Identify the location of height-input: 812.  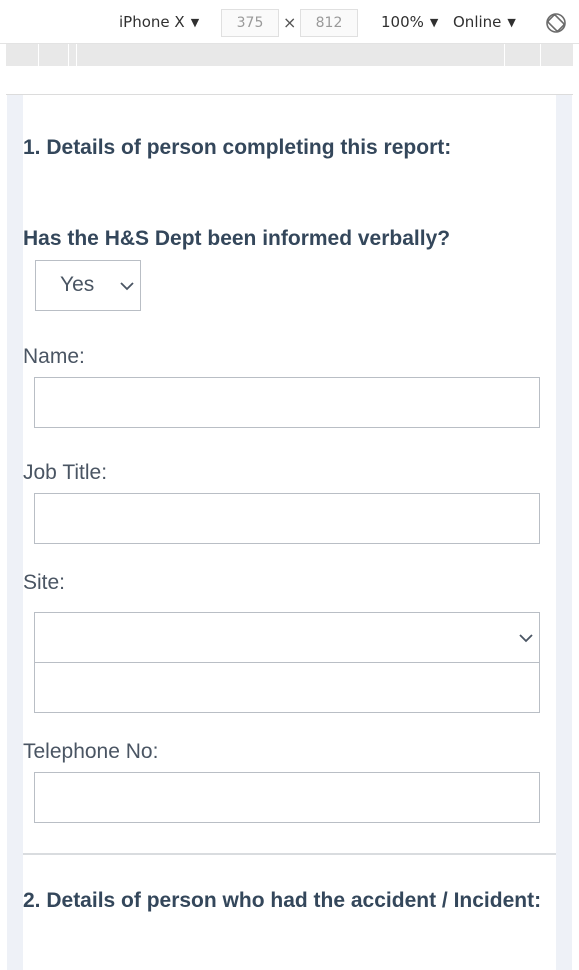
(329, 23).